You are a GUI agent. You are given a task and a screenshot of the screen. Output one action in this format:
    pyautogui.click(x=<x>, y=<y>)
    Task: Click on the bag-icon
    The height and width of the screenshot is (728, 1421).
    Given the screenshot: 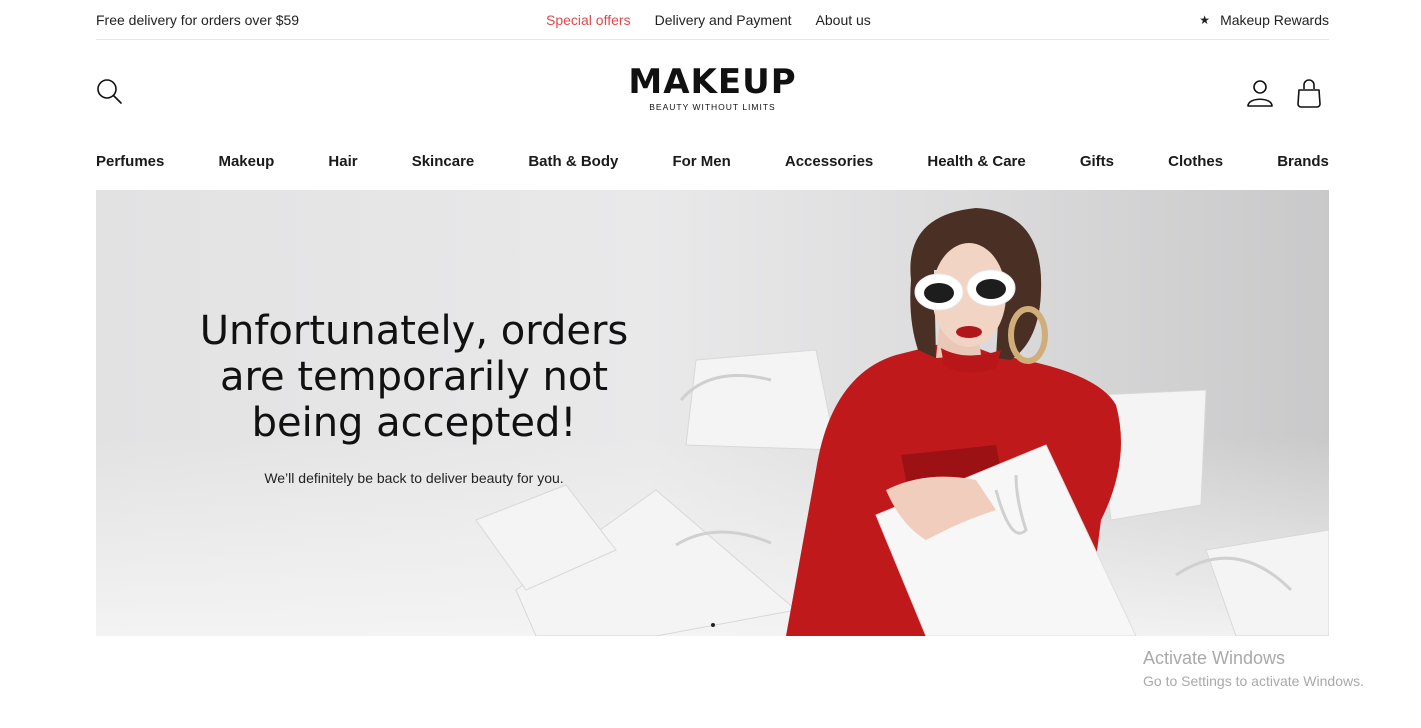 What is the action you would take?
    pyautogui.click(x=1309, y=93)
    